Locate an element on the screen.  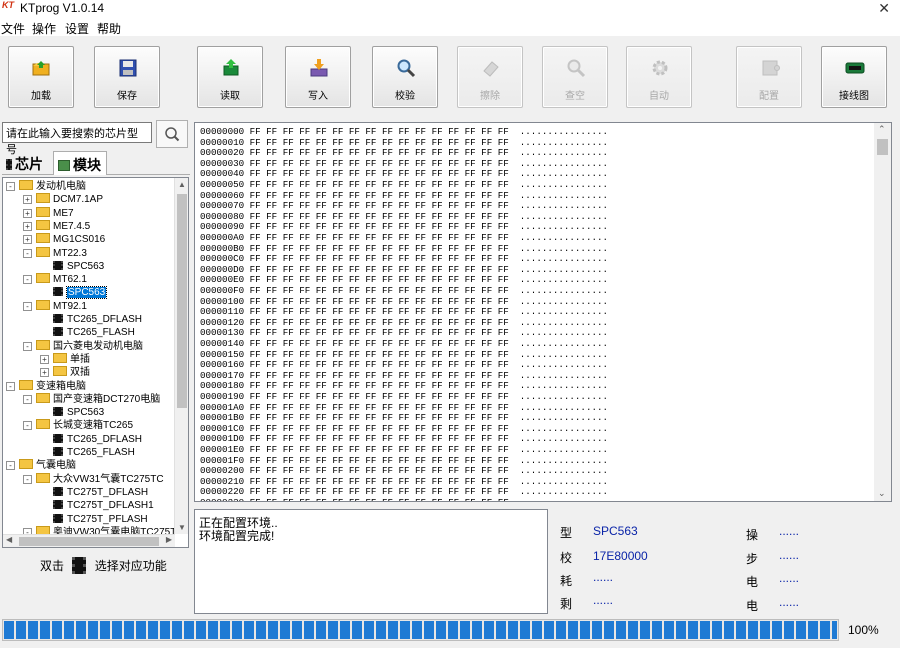
chip-search-input: 请在此输入要搜索的芯片型号 is located at coordinates (77, 139).